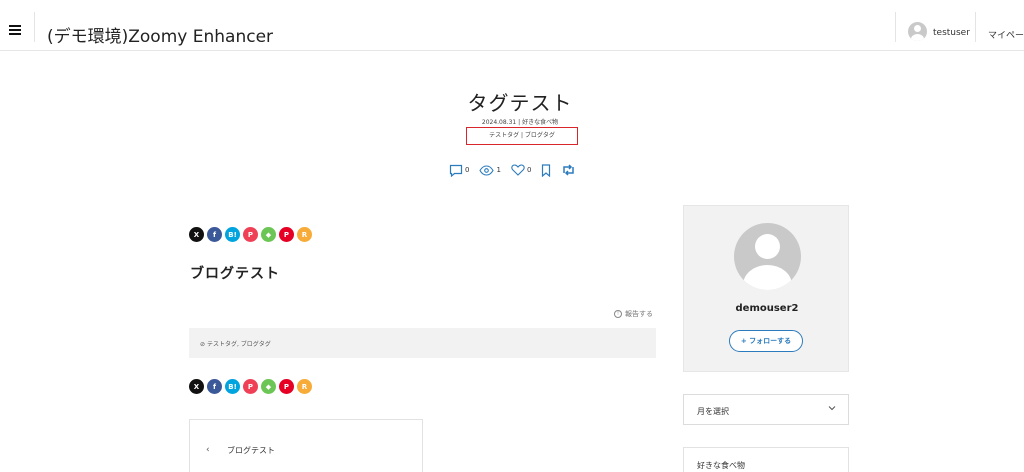 This screenshot has height=472, width=1024. I want to click on mypage-link: マイページ, so click(1006, 34).